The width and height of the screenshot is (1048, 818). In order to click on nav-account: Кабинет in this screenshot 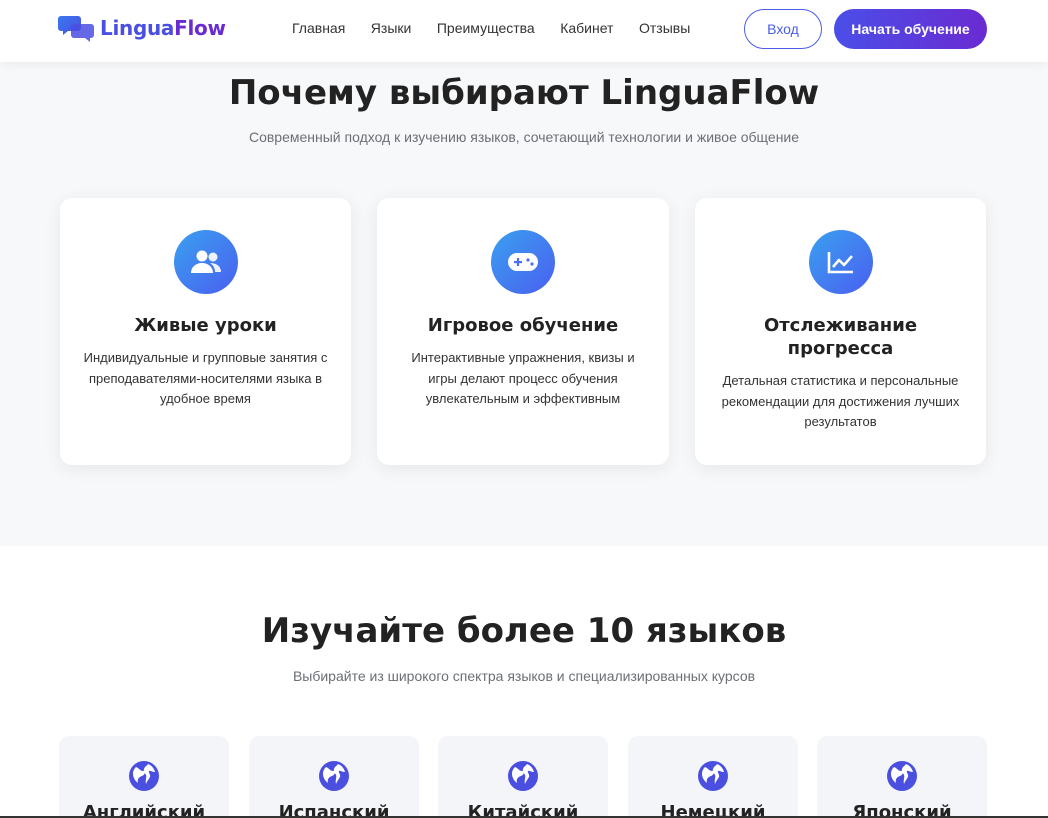, I will do `click(586, 28)`.